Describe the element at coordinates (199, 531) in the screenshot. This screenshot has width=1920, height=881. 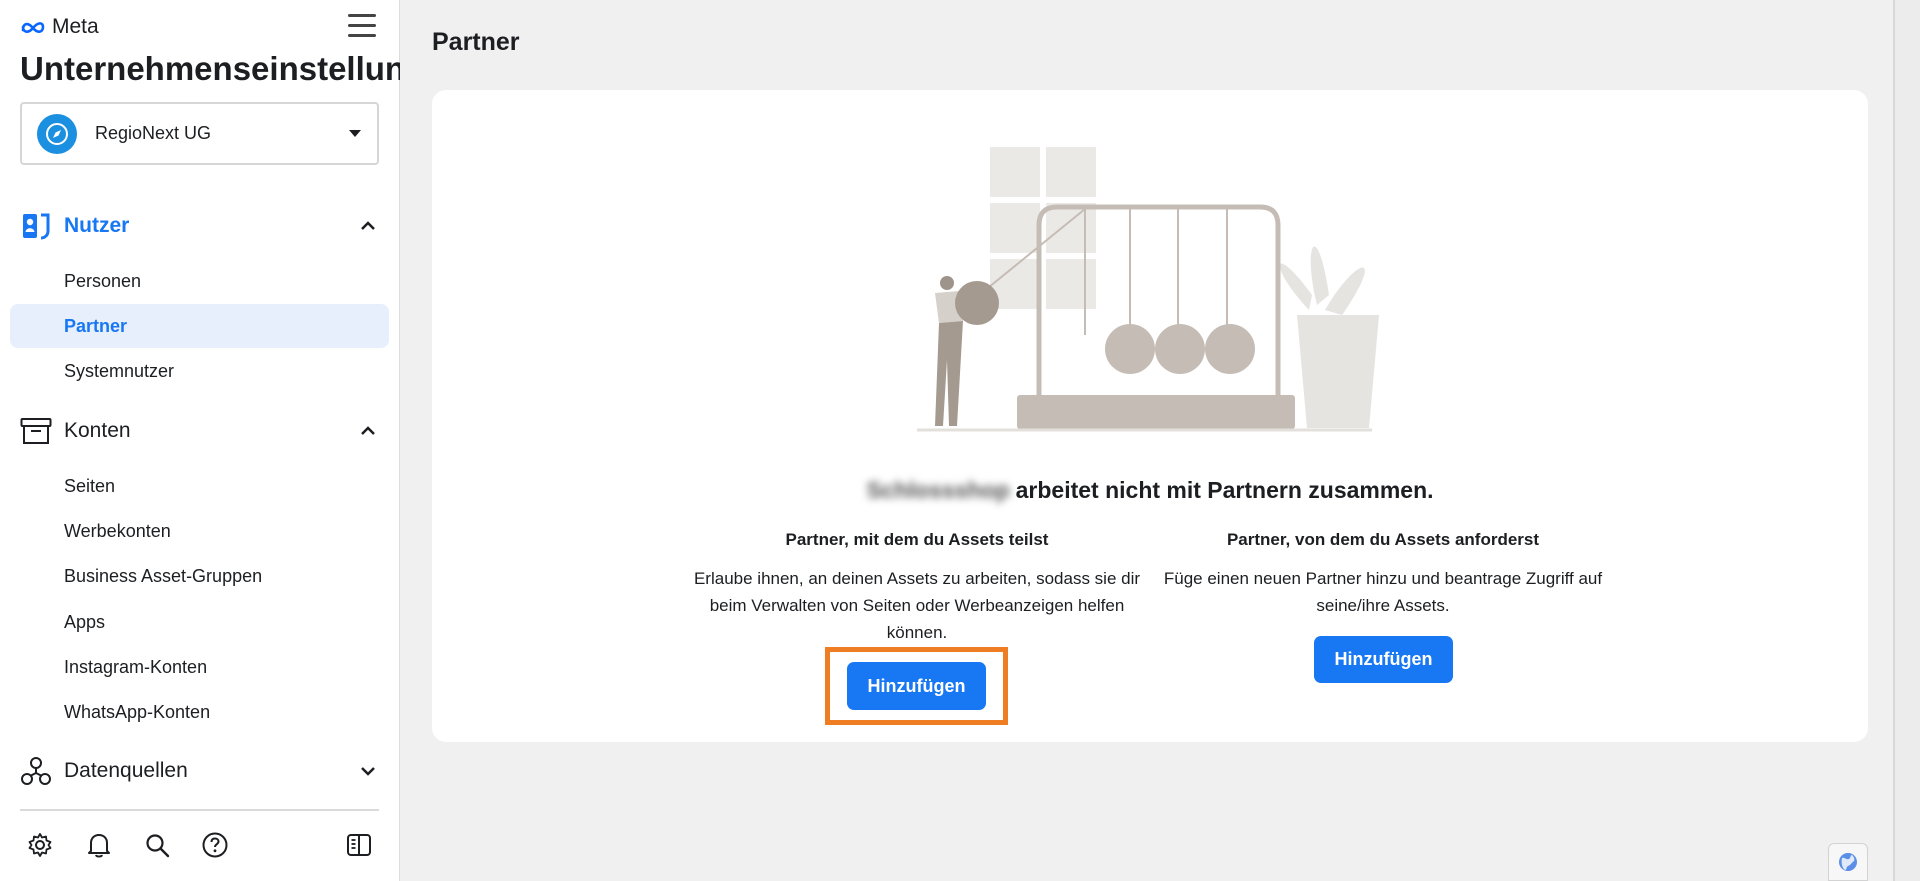
I see `sidebar-item-werbekonten: Werbekonten` at that location.